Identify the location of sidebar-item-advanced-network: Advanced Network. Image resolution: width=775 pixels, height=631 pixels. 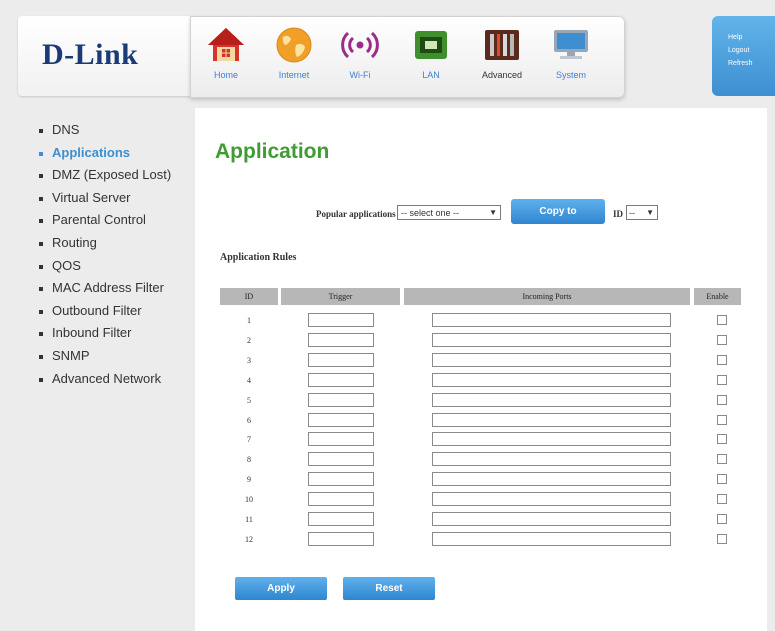
(110, 379).